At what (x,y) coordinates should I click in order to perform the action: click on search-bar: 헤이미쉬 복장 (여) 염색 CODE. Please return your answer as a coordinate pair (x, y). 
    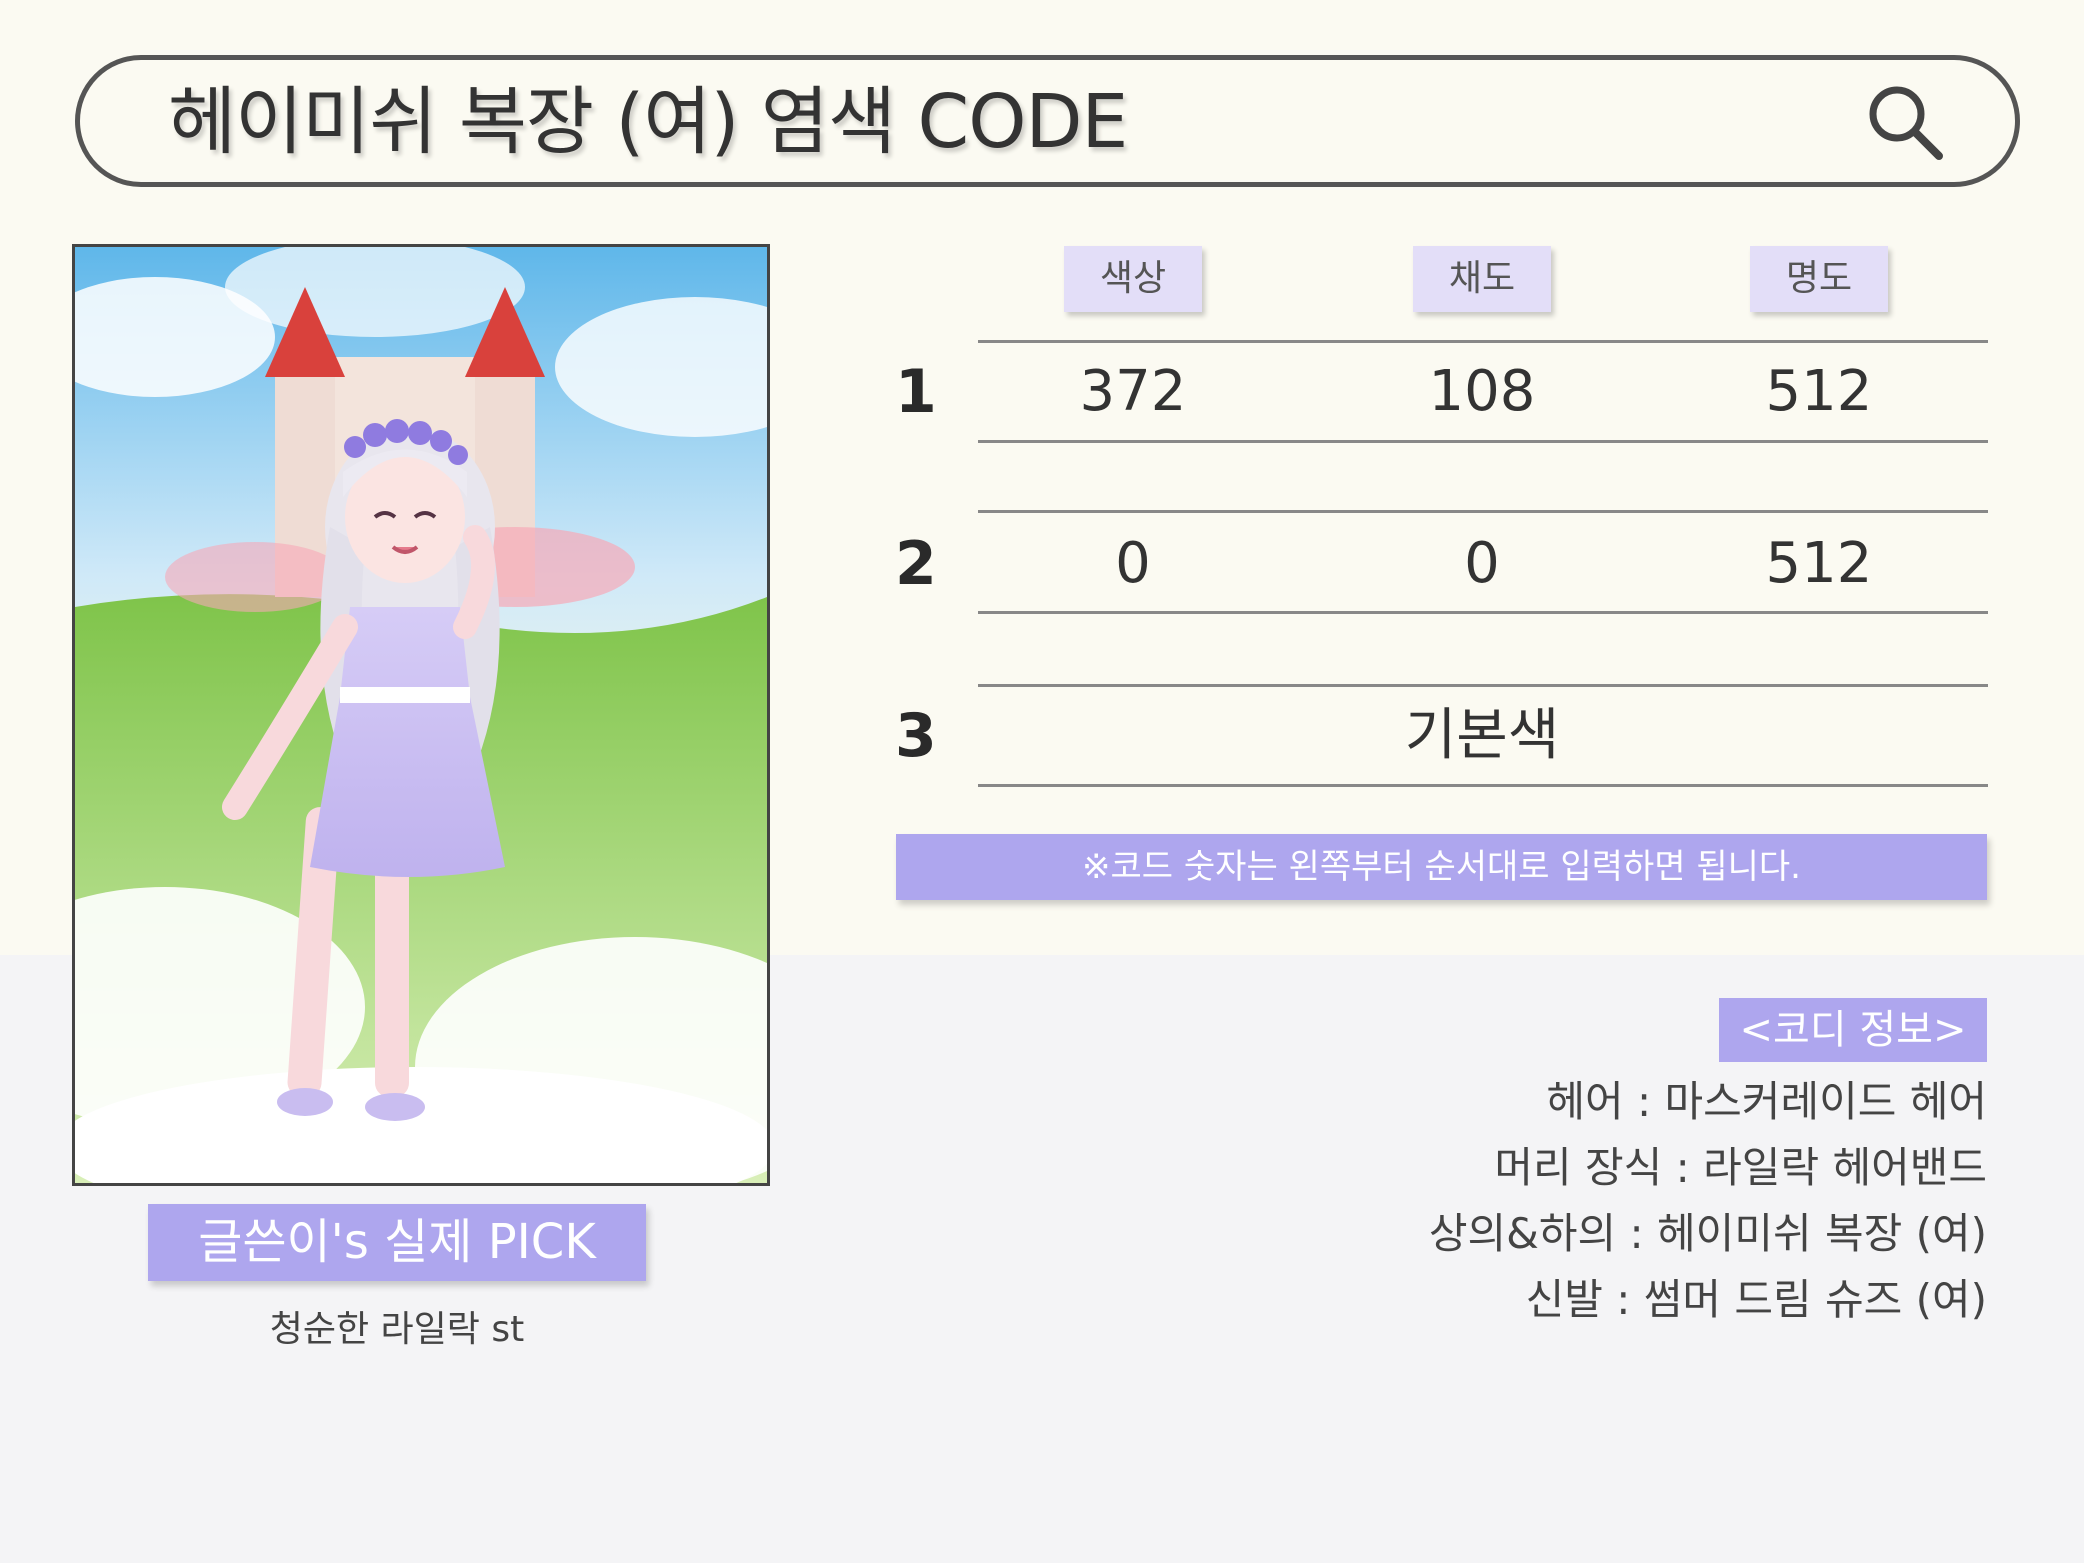
    Looking at the image, I should click on (1047, 121).